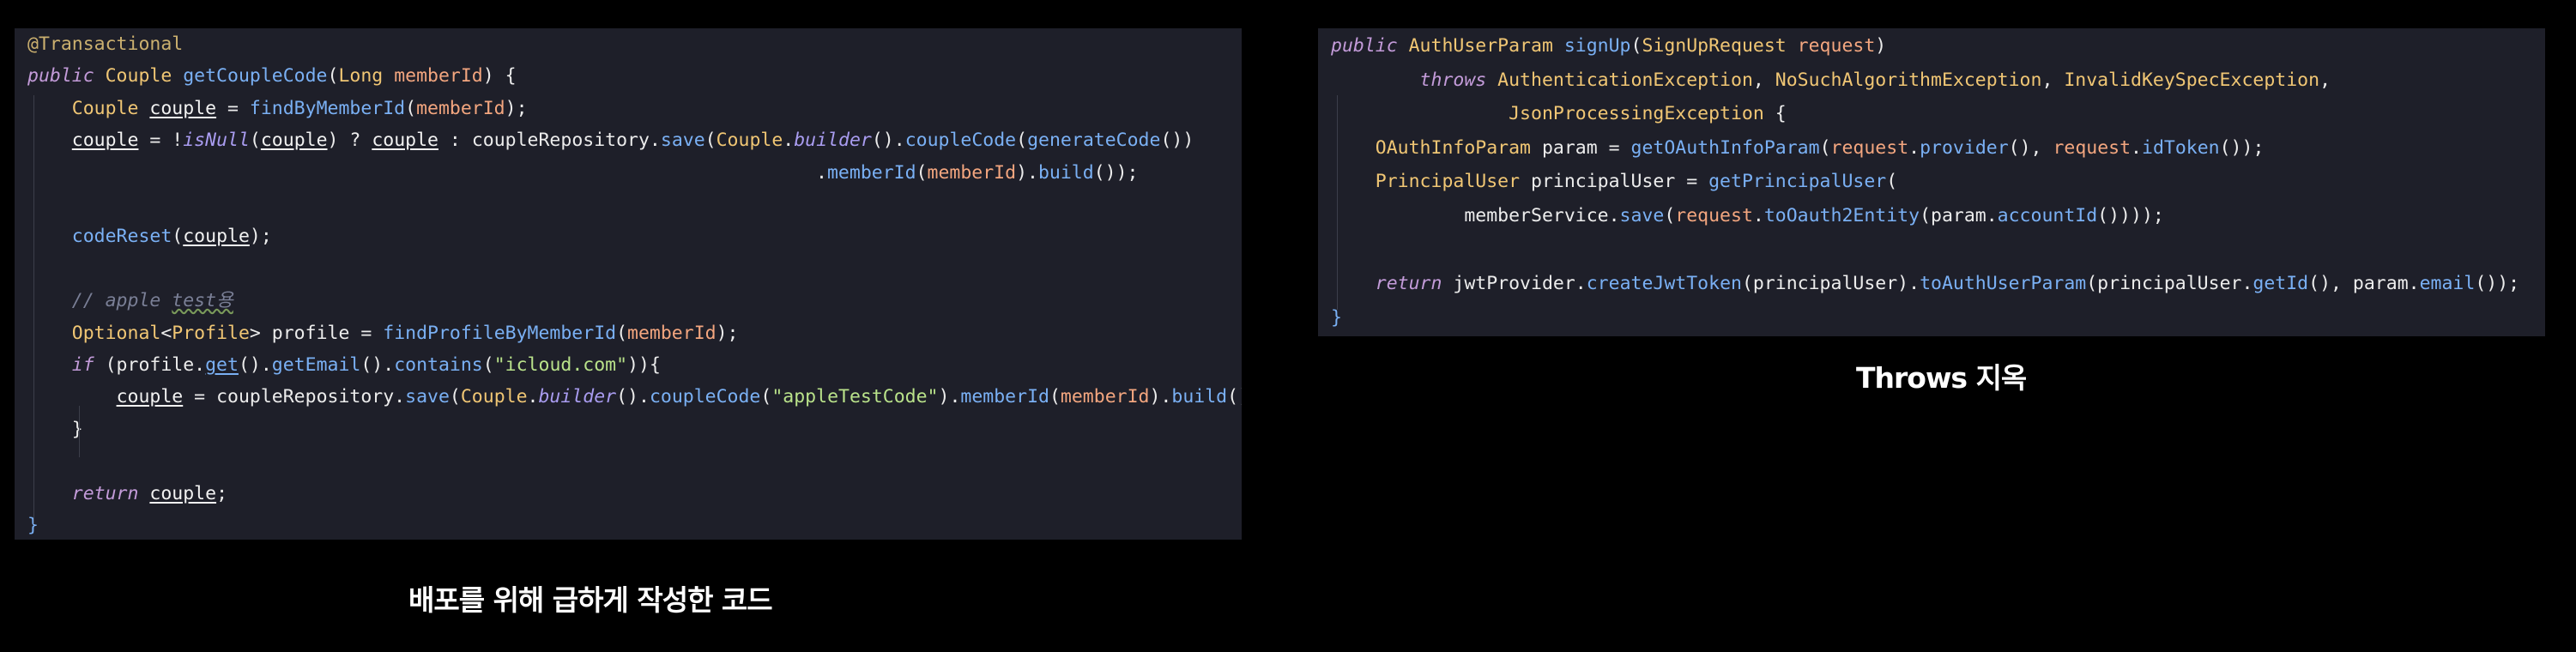 This screenshot has height=652, width=2576. I want to click on code-token: ;, so click(222, 493).